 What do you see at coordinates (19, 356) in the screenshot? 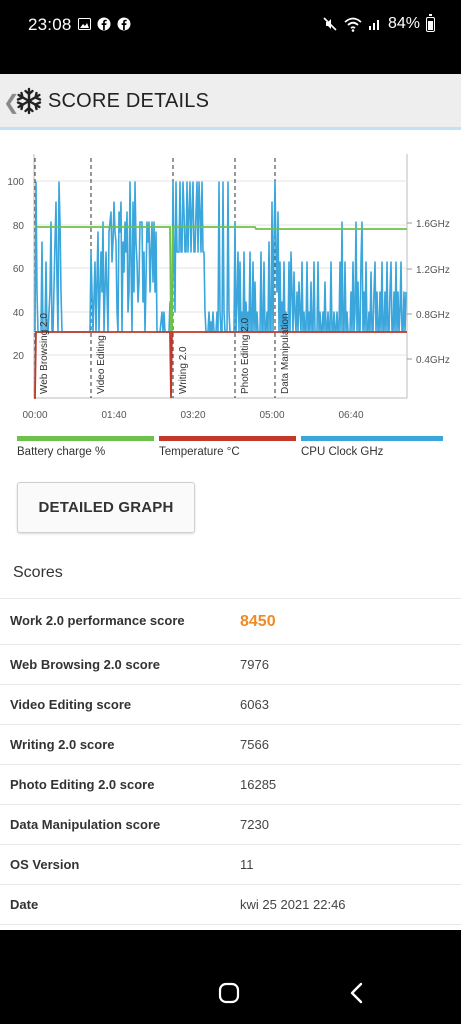
I see `y-tick-left: 20` at bounding box center [19, 356].